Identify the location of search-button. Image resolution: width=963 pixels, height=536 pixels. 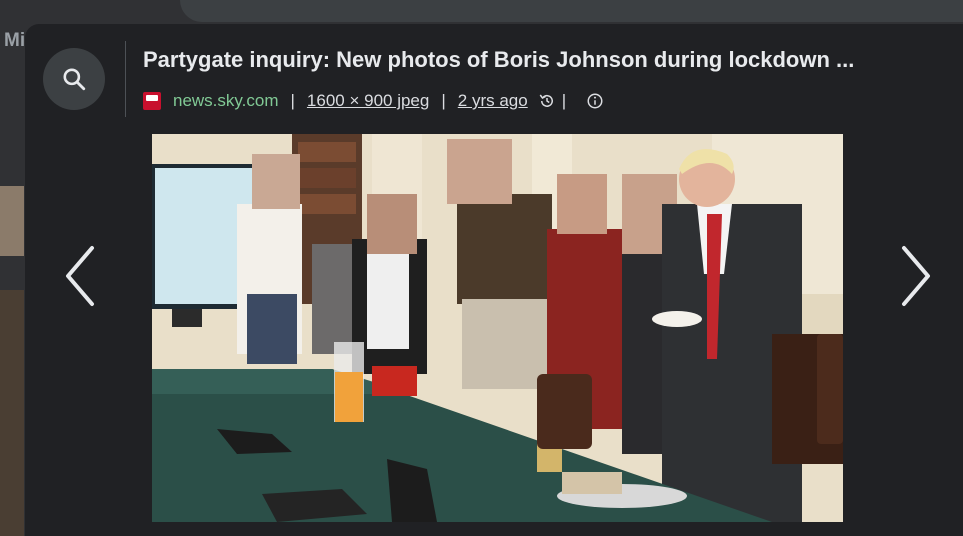
(74, 79).